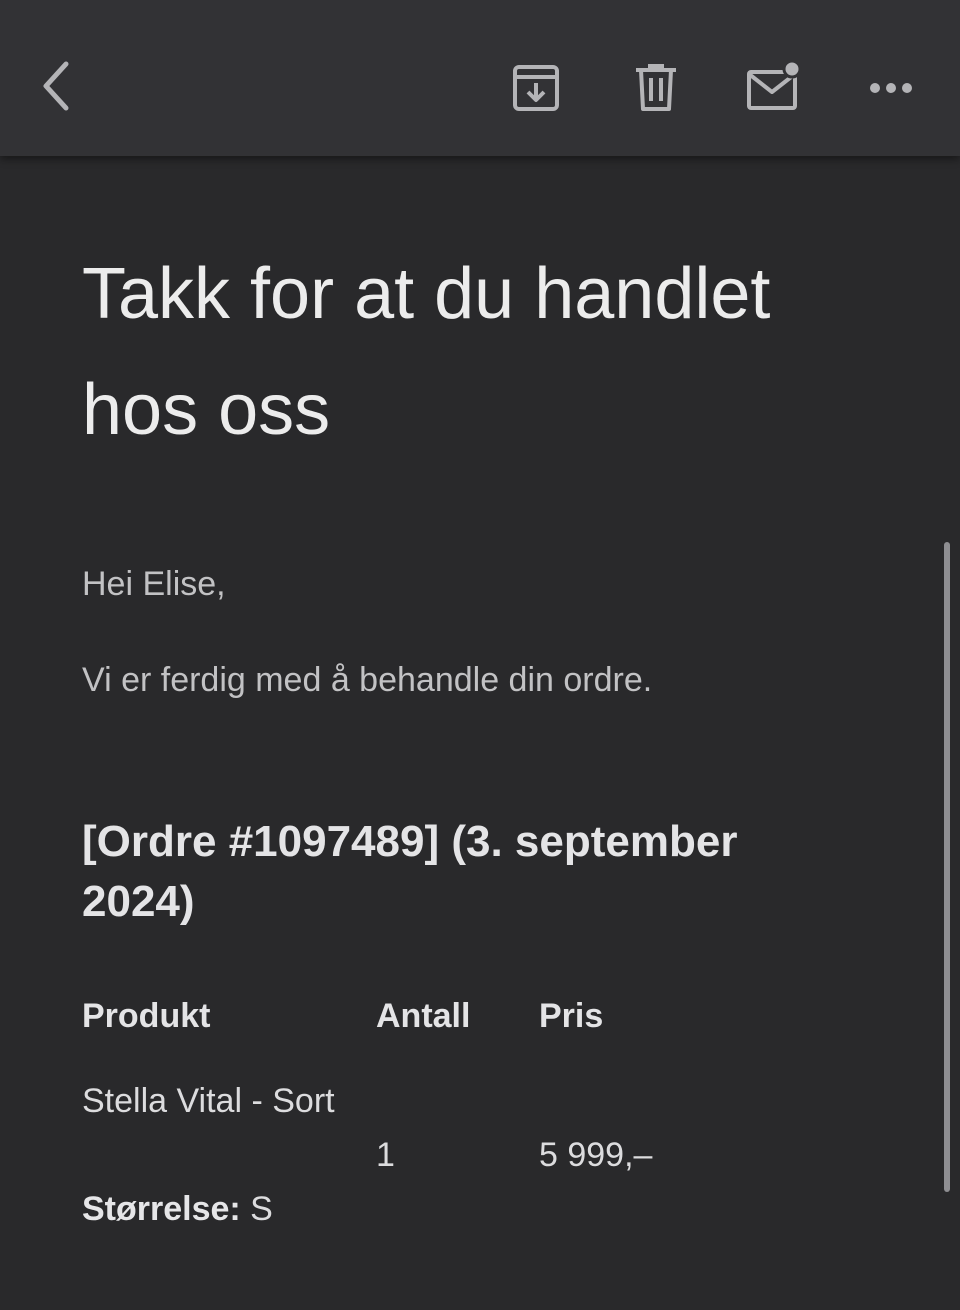 This screenshot has width=960, height=1310. I want to click on archive-button, so click(536, 88).